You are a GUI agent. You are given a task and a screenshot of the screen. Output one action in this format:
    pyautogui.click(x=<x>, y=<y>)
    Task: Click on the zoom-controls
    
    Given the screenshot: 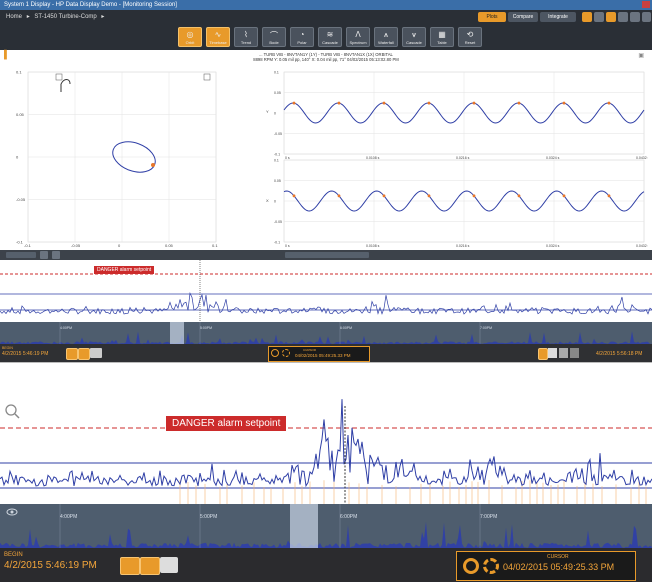 What is the action you would take?
    pyautogui.click(x=21, y=255)
    